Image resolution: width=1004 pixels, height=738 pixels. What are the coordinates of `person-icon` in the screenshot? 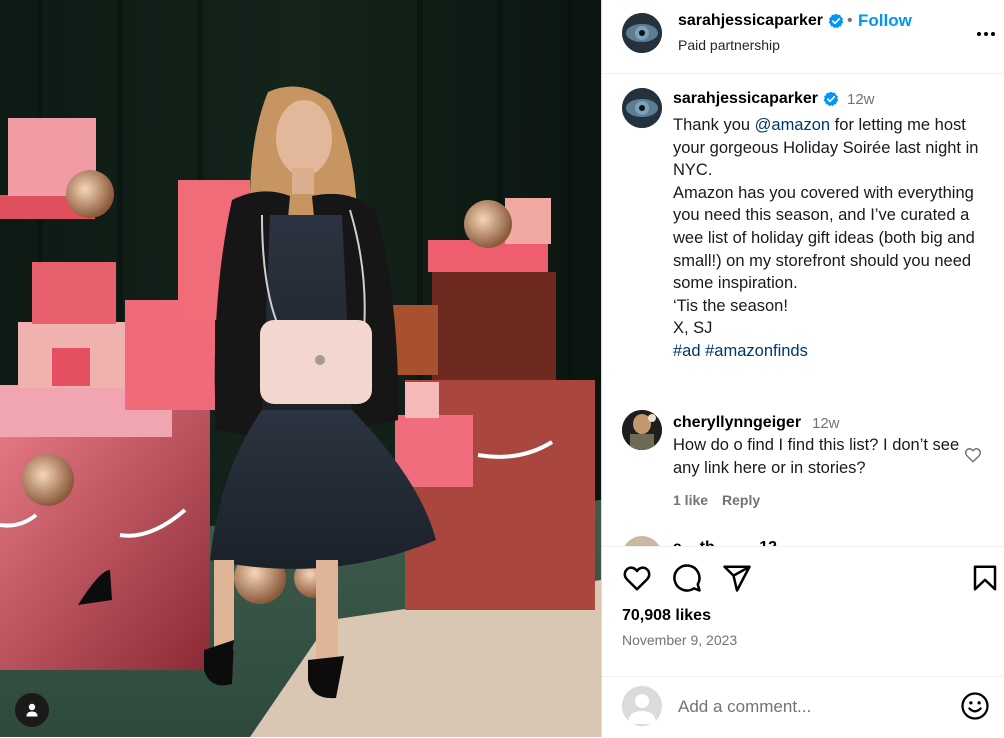 It's located at (32, 710).